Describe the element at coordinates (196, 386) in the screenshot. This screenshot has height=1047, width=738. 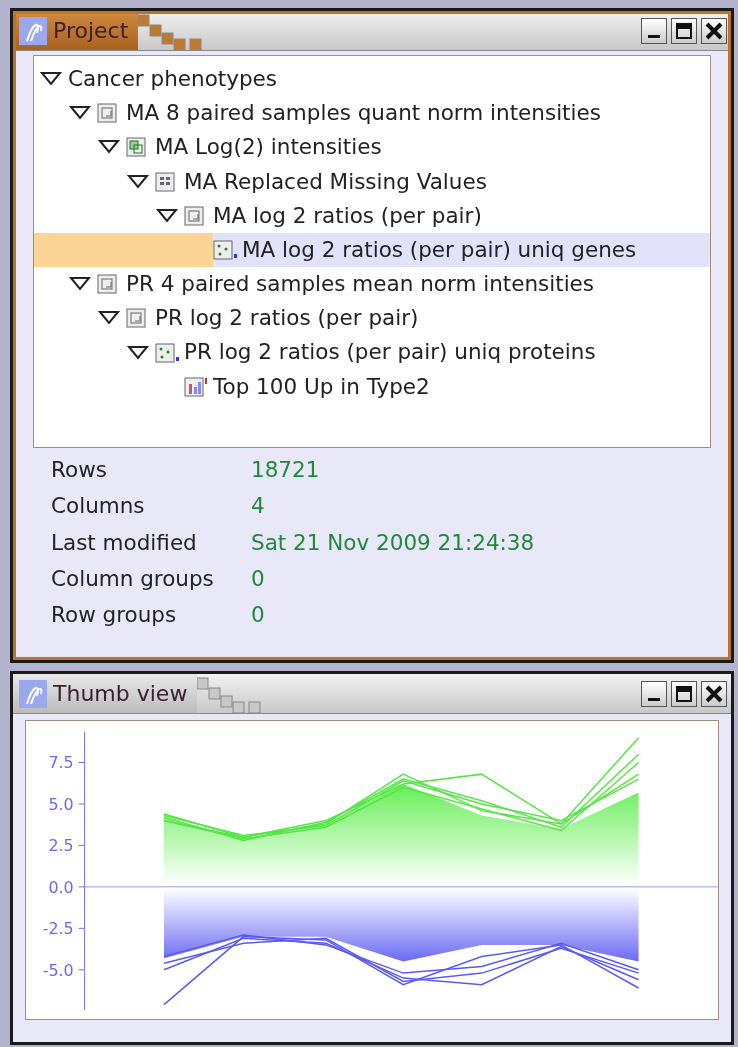
I see `bar-chart-icon` at that location.